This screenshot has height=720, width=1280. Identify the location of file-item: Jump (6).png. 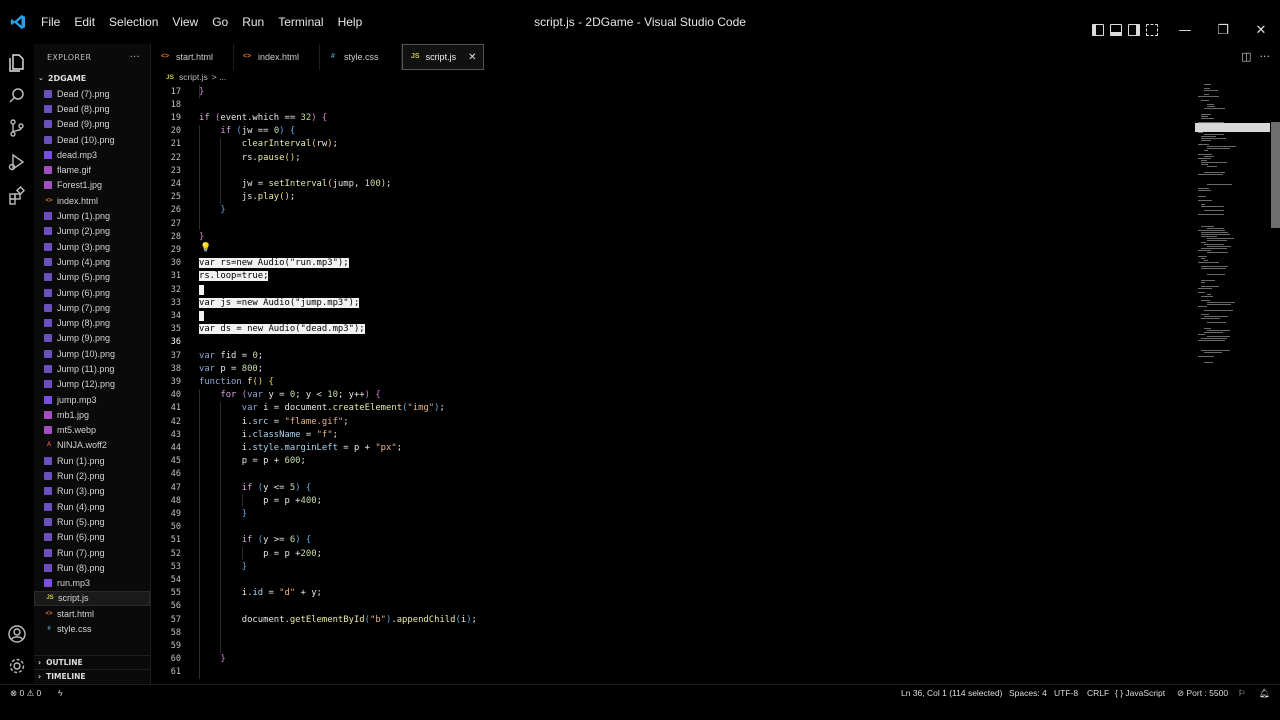
(92, 292).